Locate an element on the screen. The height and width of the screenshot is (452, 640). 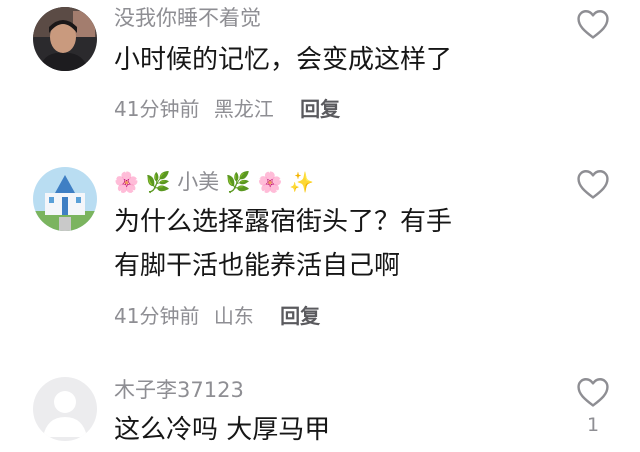
comment-text: 这么冷吗 大厚马甲 is located at coordinates (222, 430).